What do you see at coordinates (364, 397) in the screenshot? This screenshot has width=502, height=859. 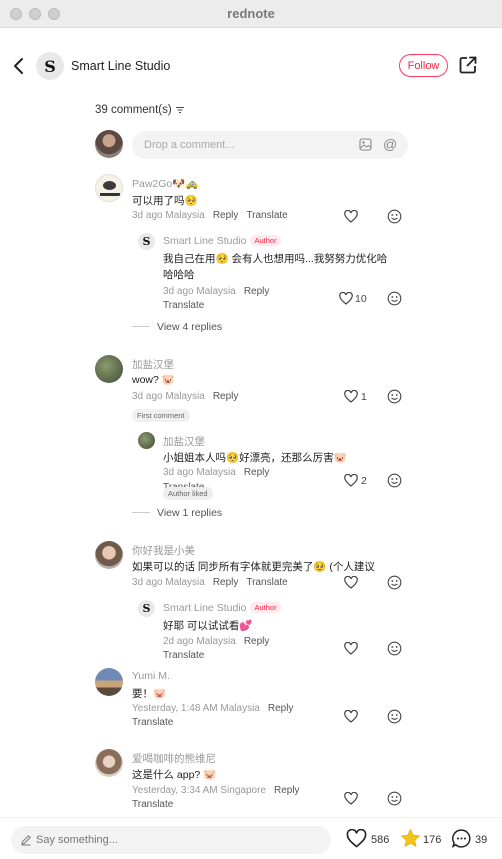 I see `like-count: 1` at bounding box center [364, 397].